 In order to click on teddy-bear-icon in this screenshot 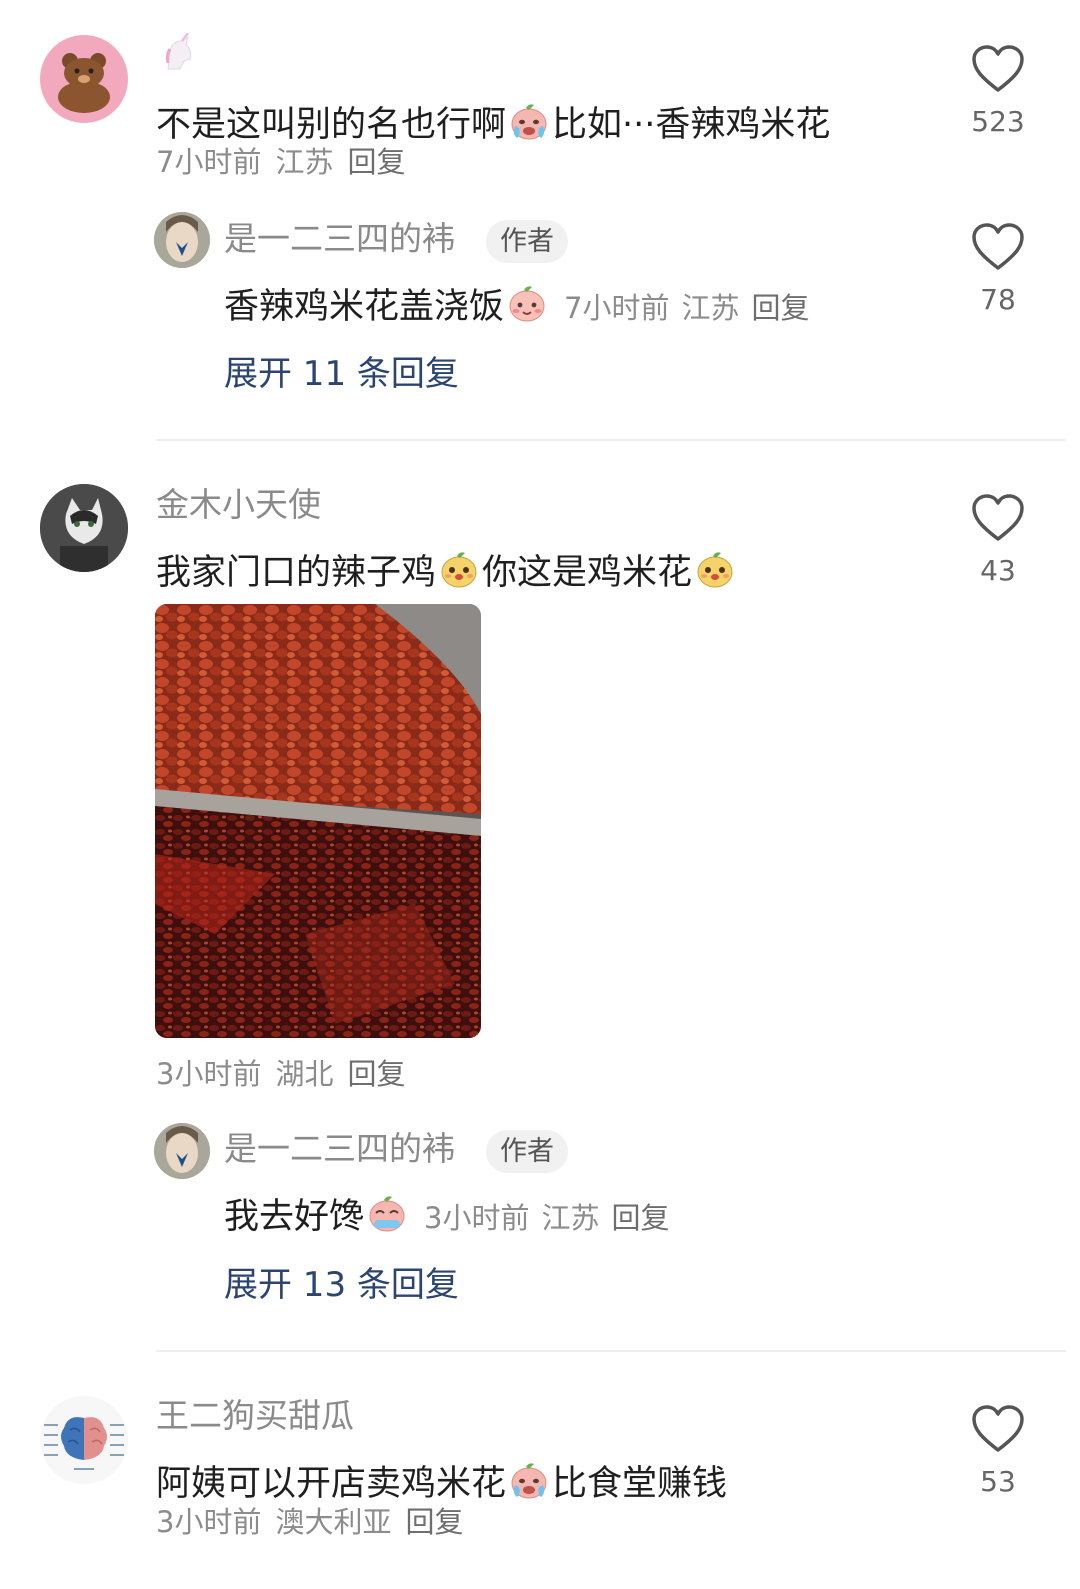, I will do `click(84, 83)`.